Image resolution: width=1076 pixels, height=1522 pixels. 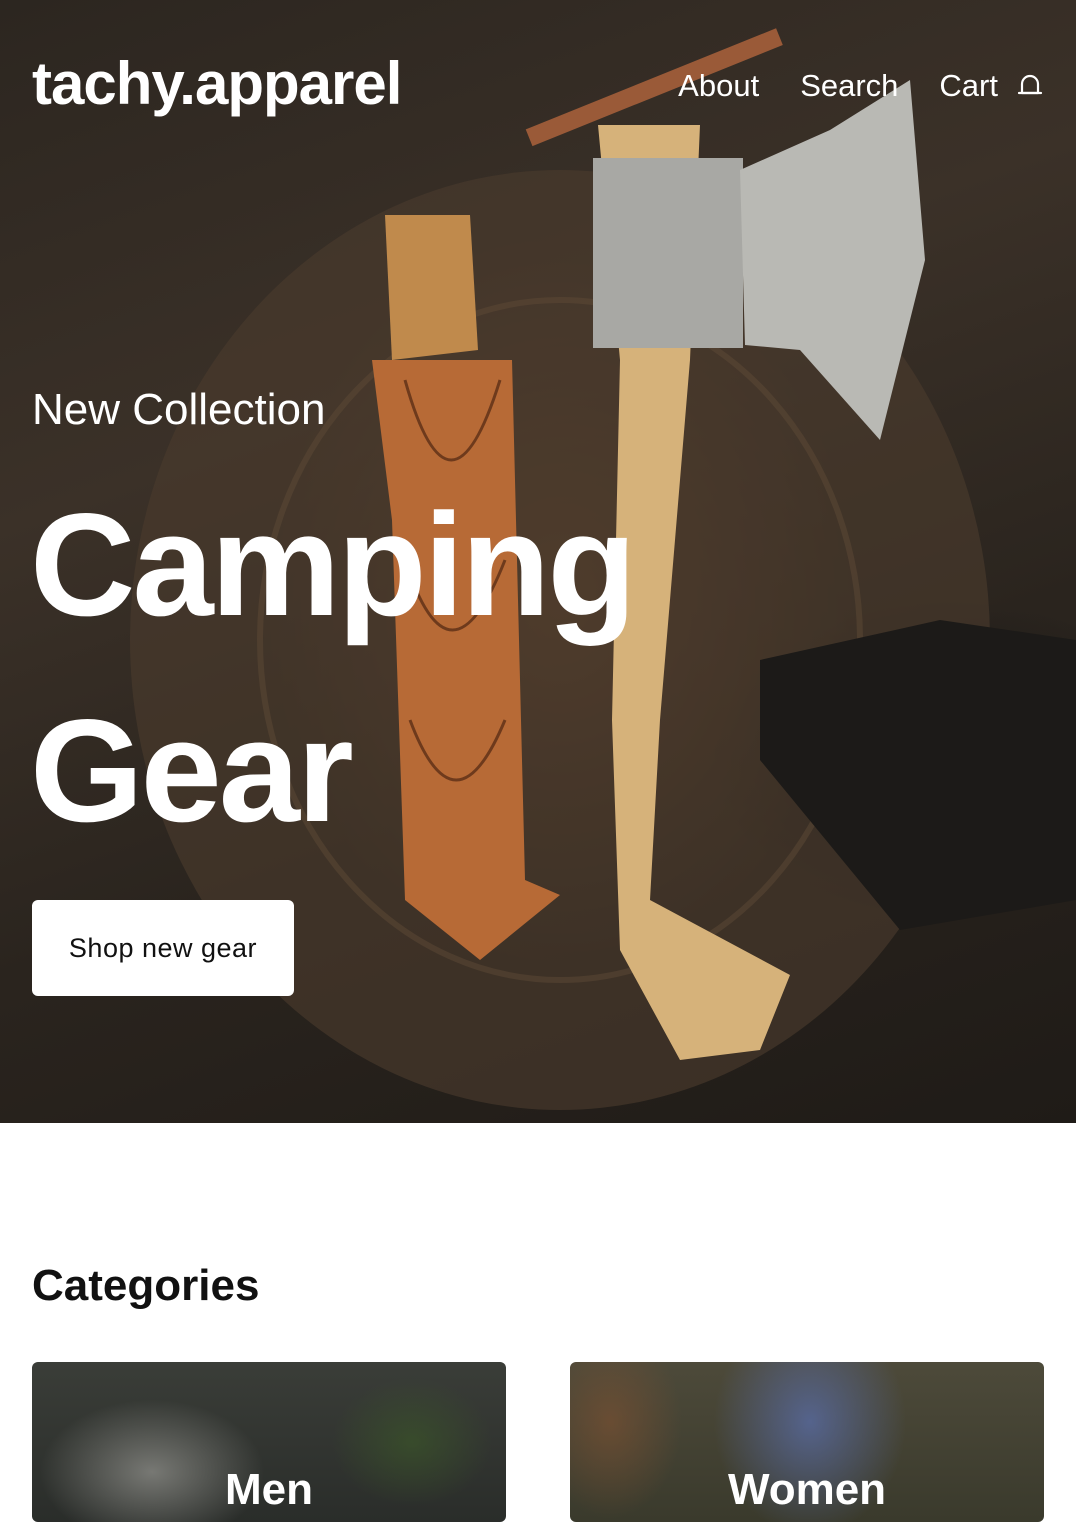 I want to click on axe-collar, so click(x=668, y=253).